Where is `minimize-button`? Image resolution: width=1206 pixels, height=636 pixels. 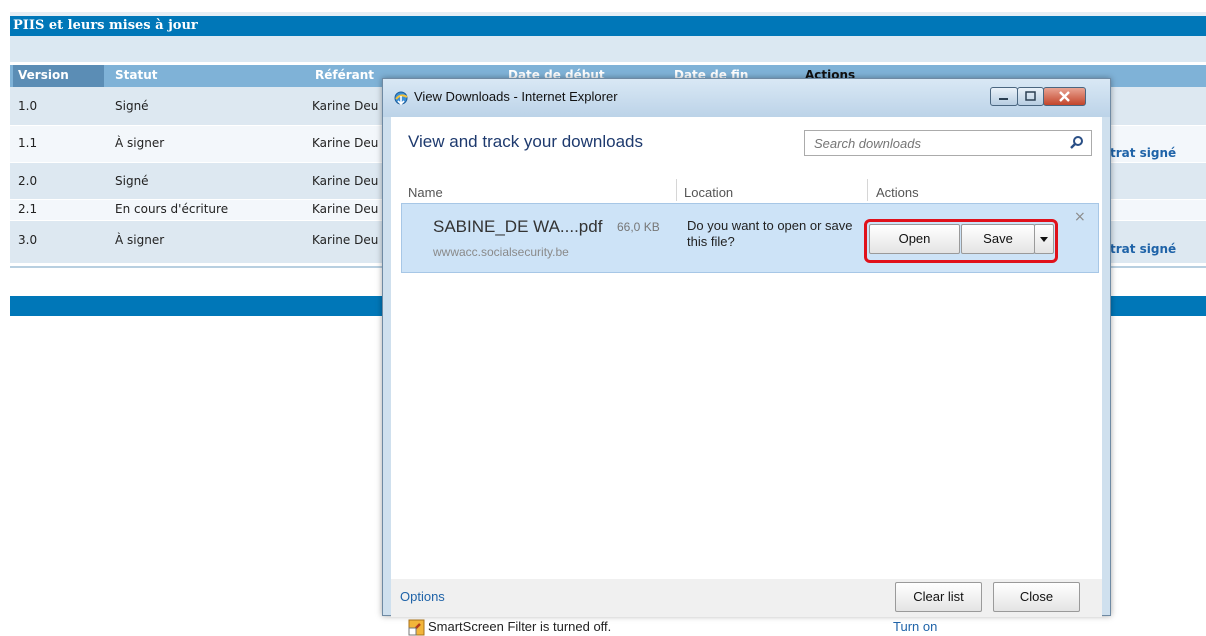
minimize-button is located at coordinates (1004, 96).